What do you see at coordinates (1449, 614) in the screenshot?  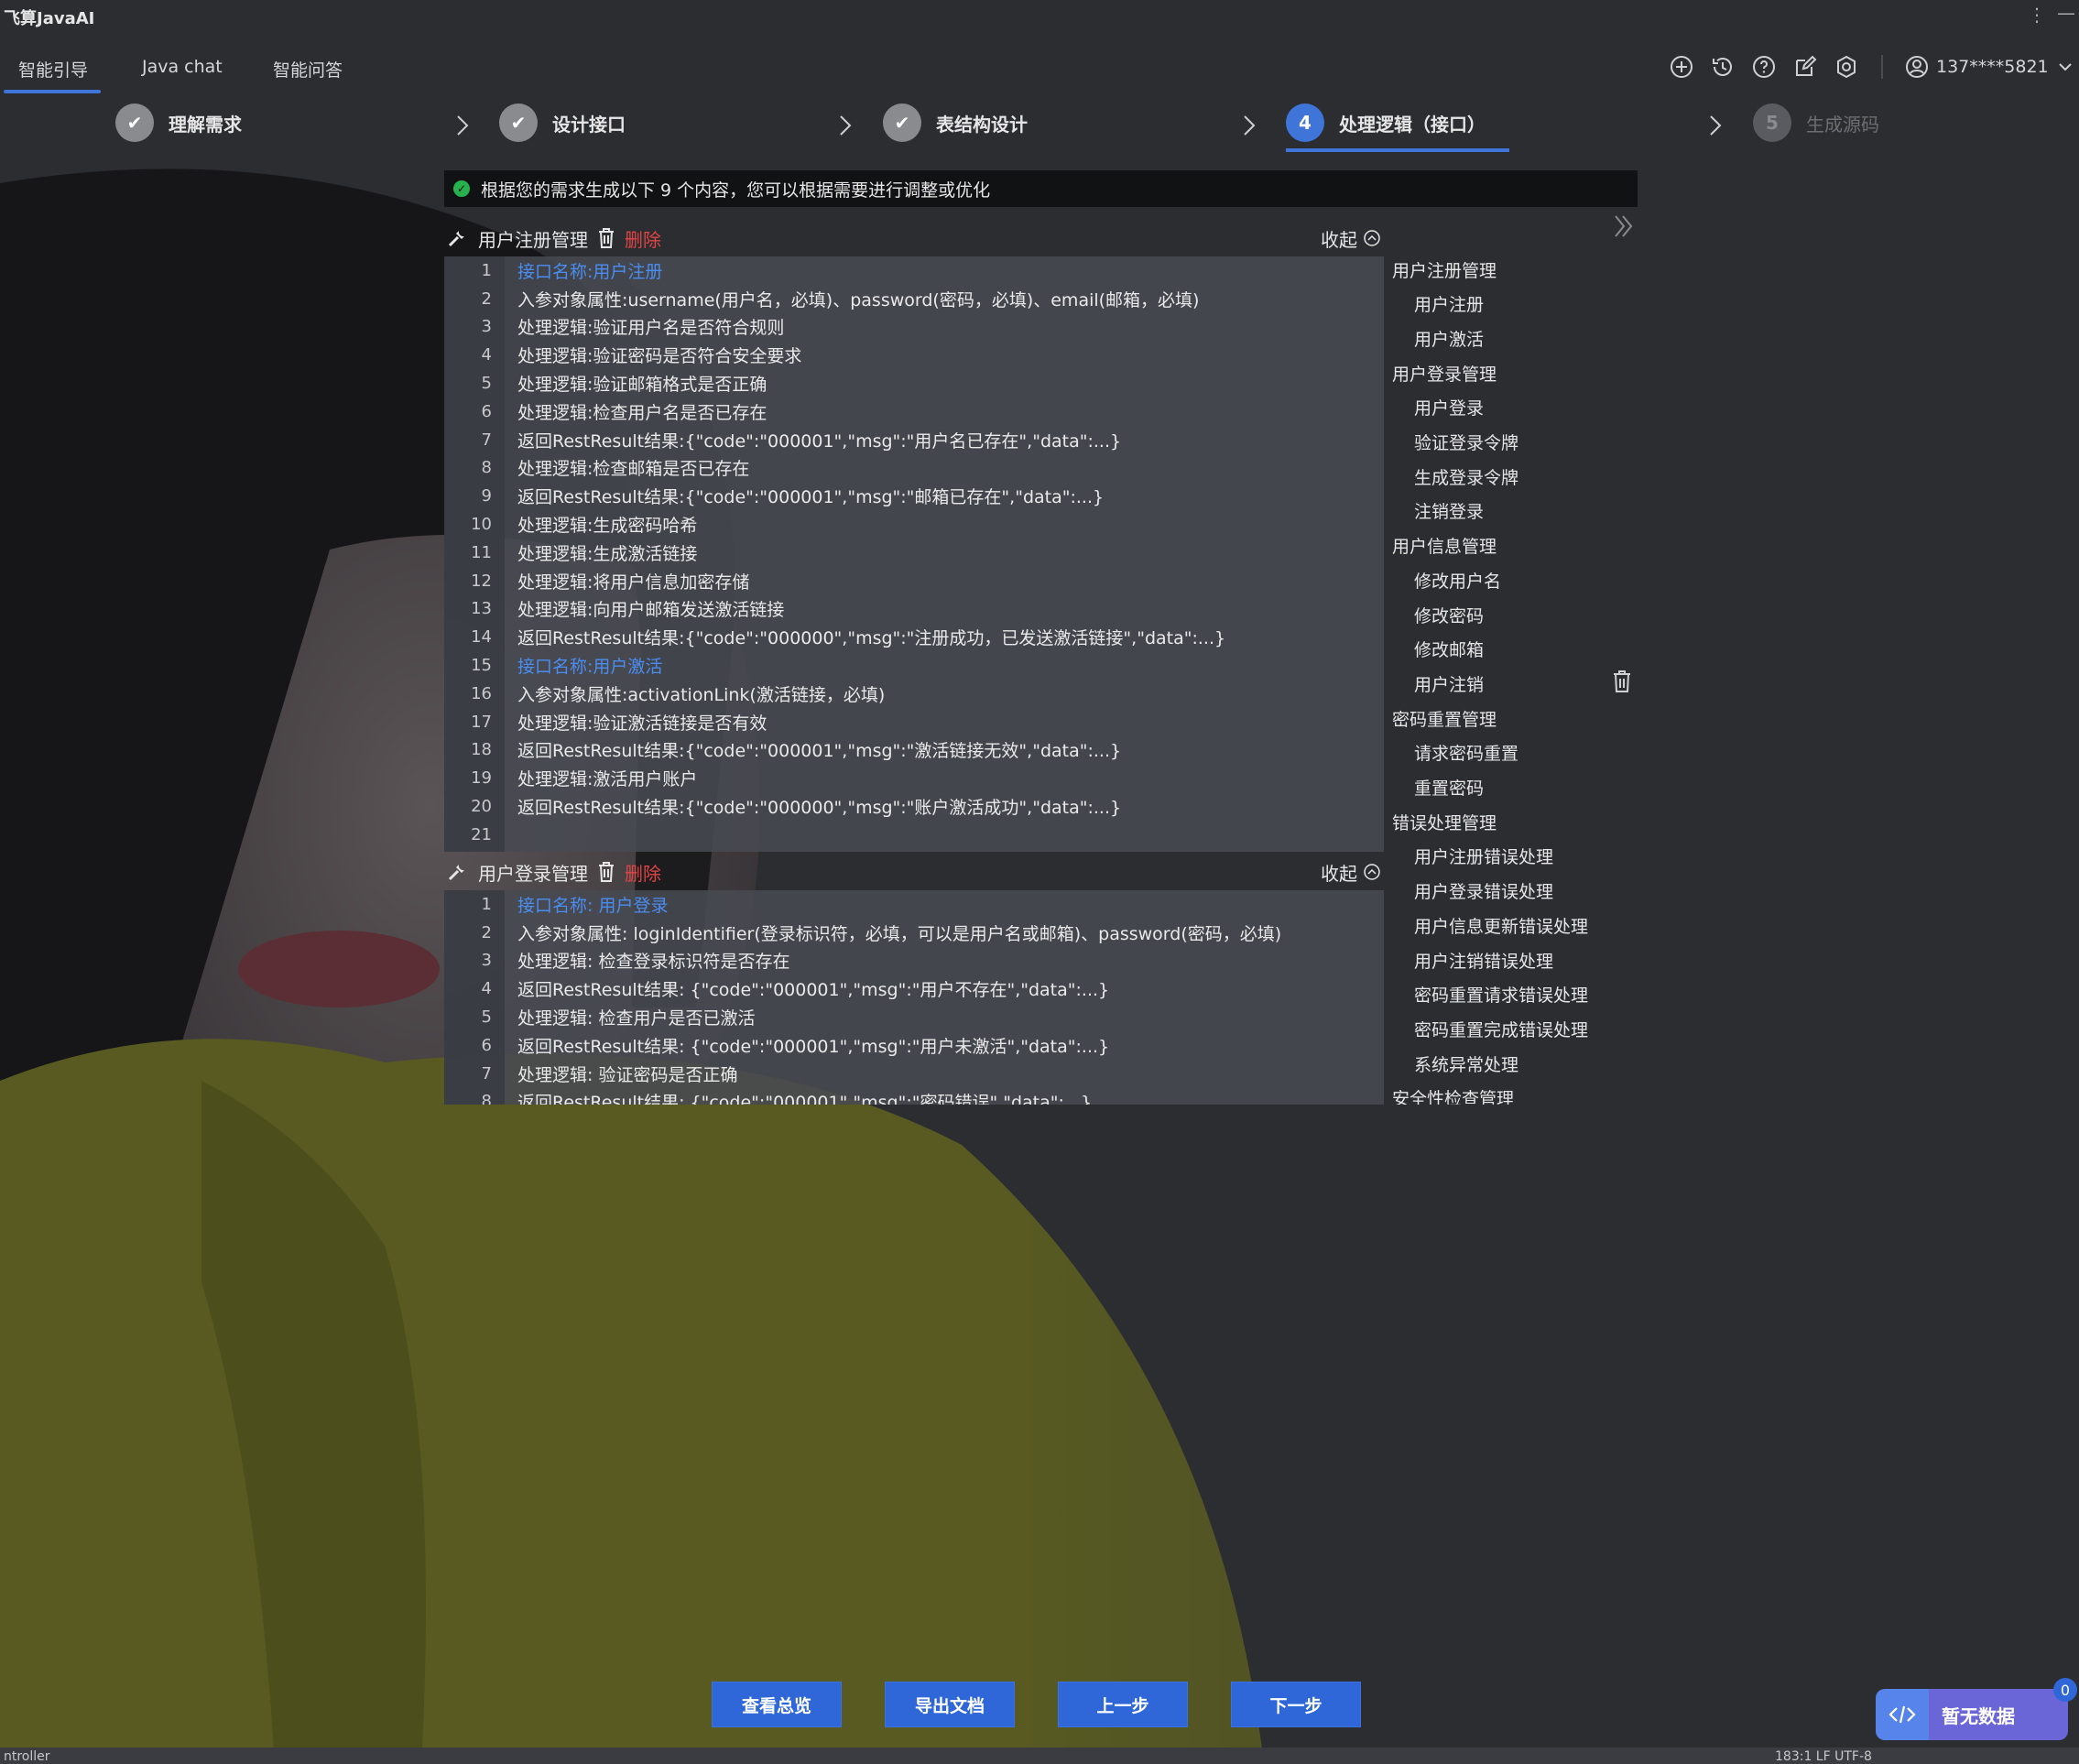 I see `nav-sub-item: 修改密码` at bounding box center [1449, 614].